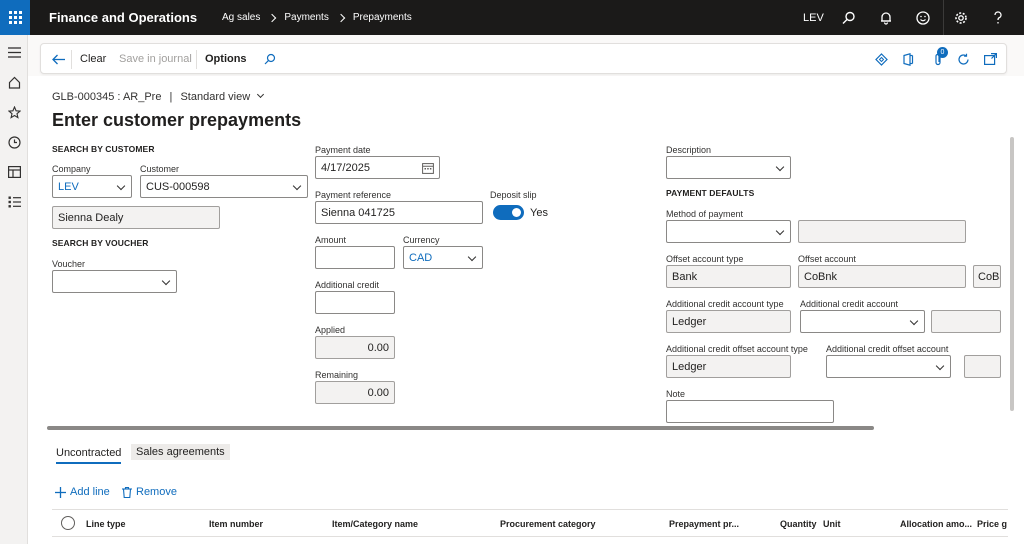 The width and height of the screenshot is (1024, 544). I want to click on column-header-item-number: Item number, so click(236, 524).